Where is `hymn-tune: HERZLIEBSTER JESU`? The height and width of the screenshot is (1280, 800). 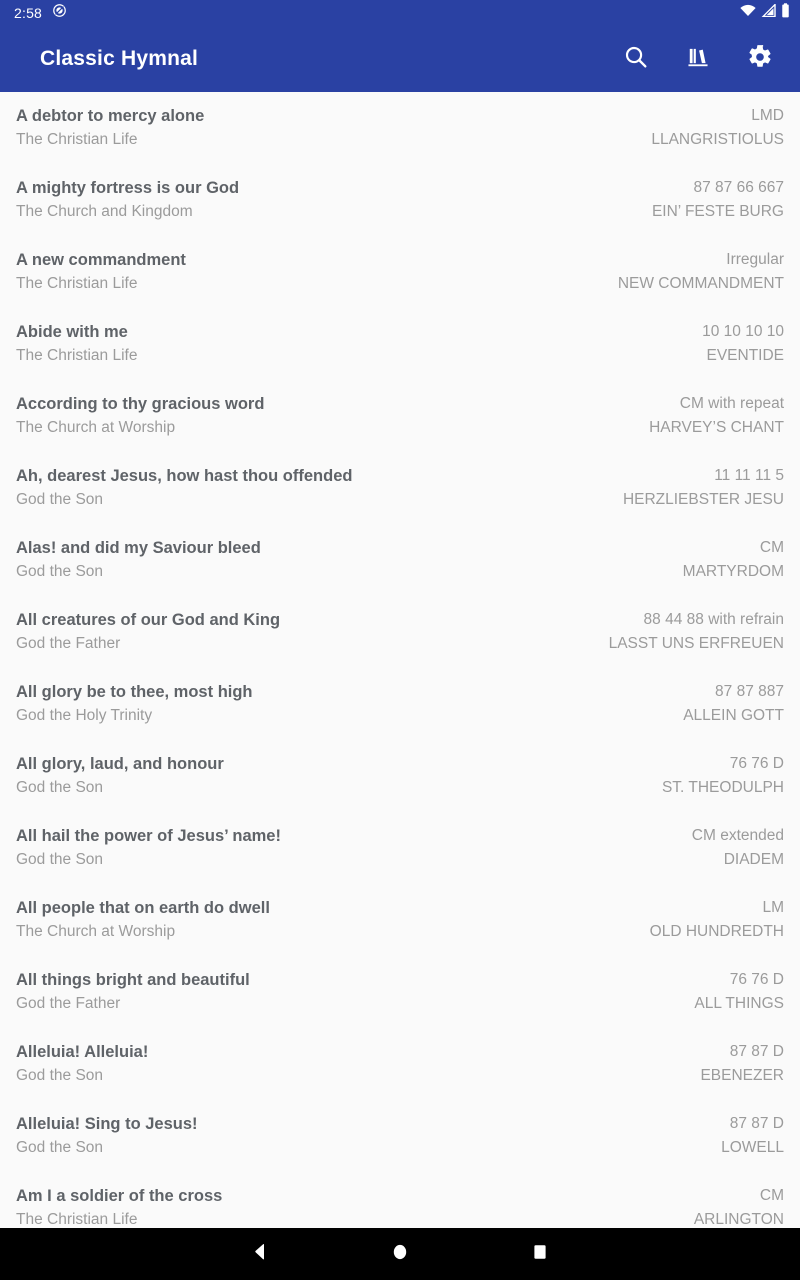
hymn-tune: HERZLIEBSTER JESU is located at coordinates (703, 499).